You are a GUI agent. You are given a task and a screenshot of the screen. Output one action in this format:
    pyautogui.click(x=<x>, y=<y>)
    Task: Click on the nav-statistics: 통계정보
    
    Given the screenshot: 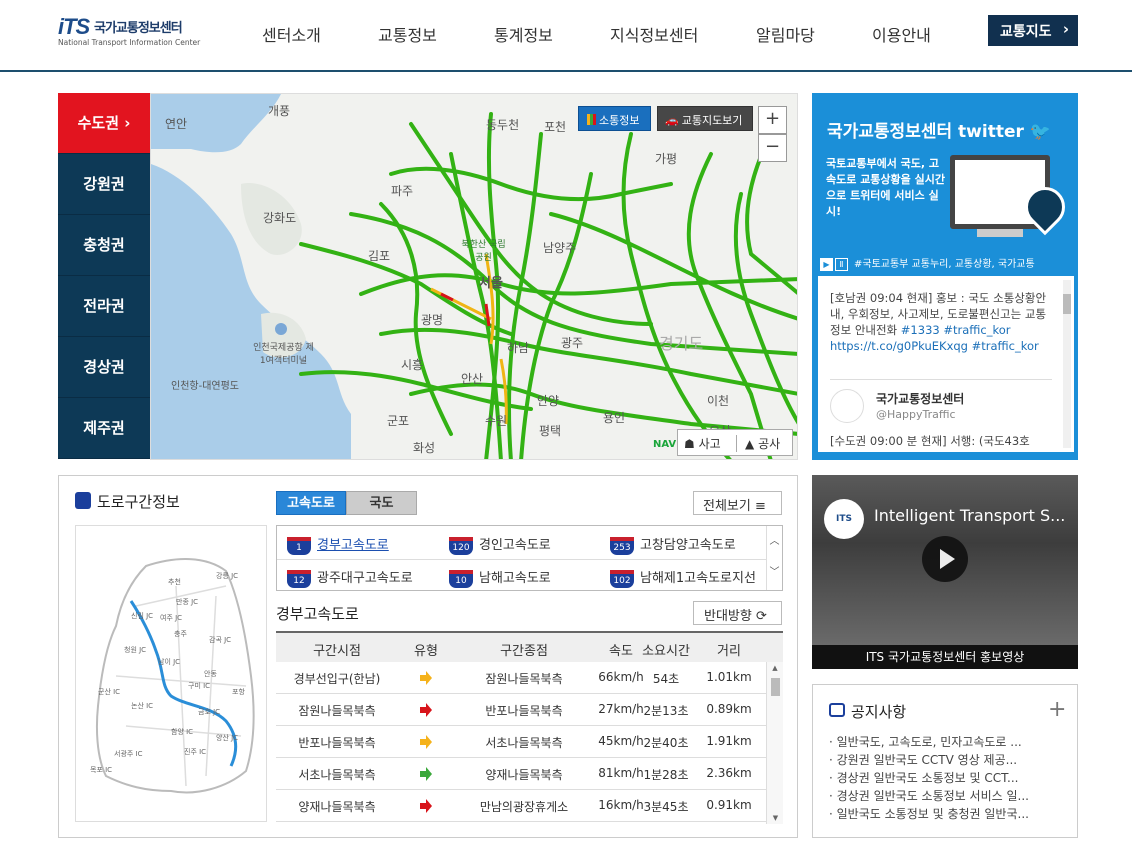 What is the action you would take?
    pyautogui.click(x=523, y=34)
    